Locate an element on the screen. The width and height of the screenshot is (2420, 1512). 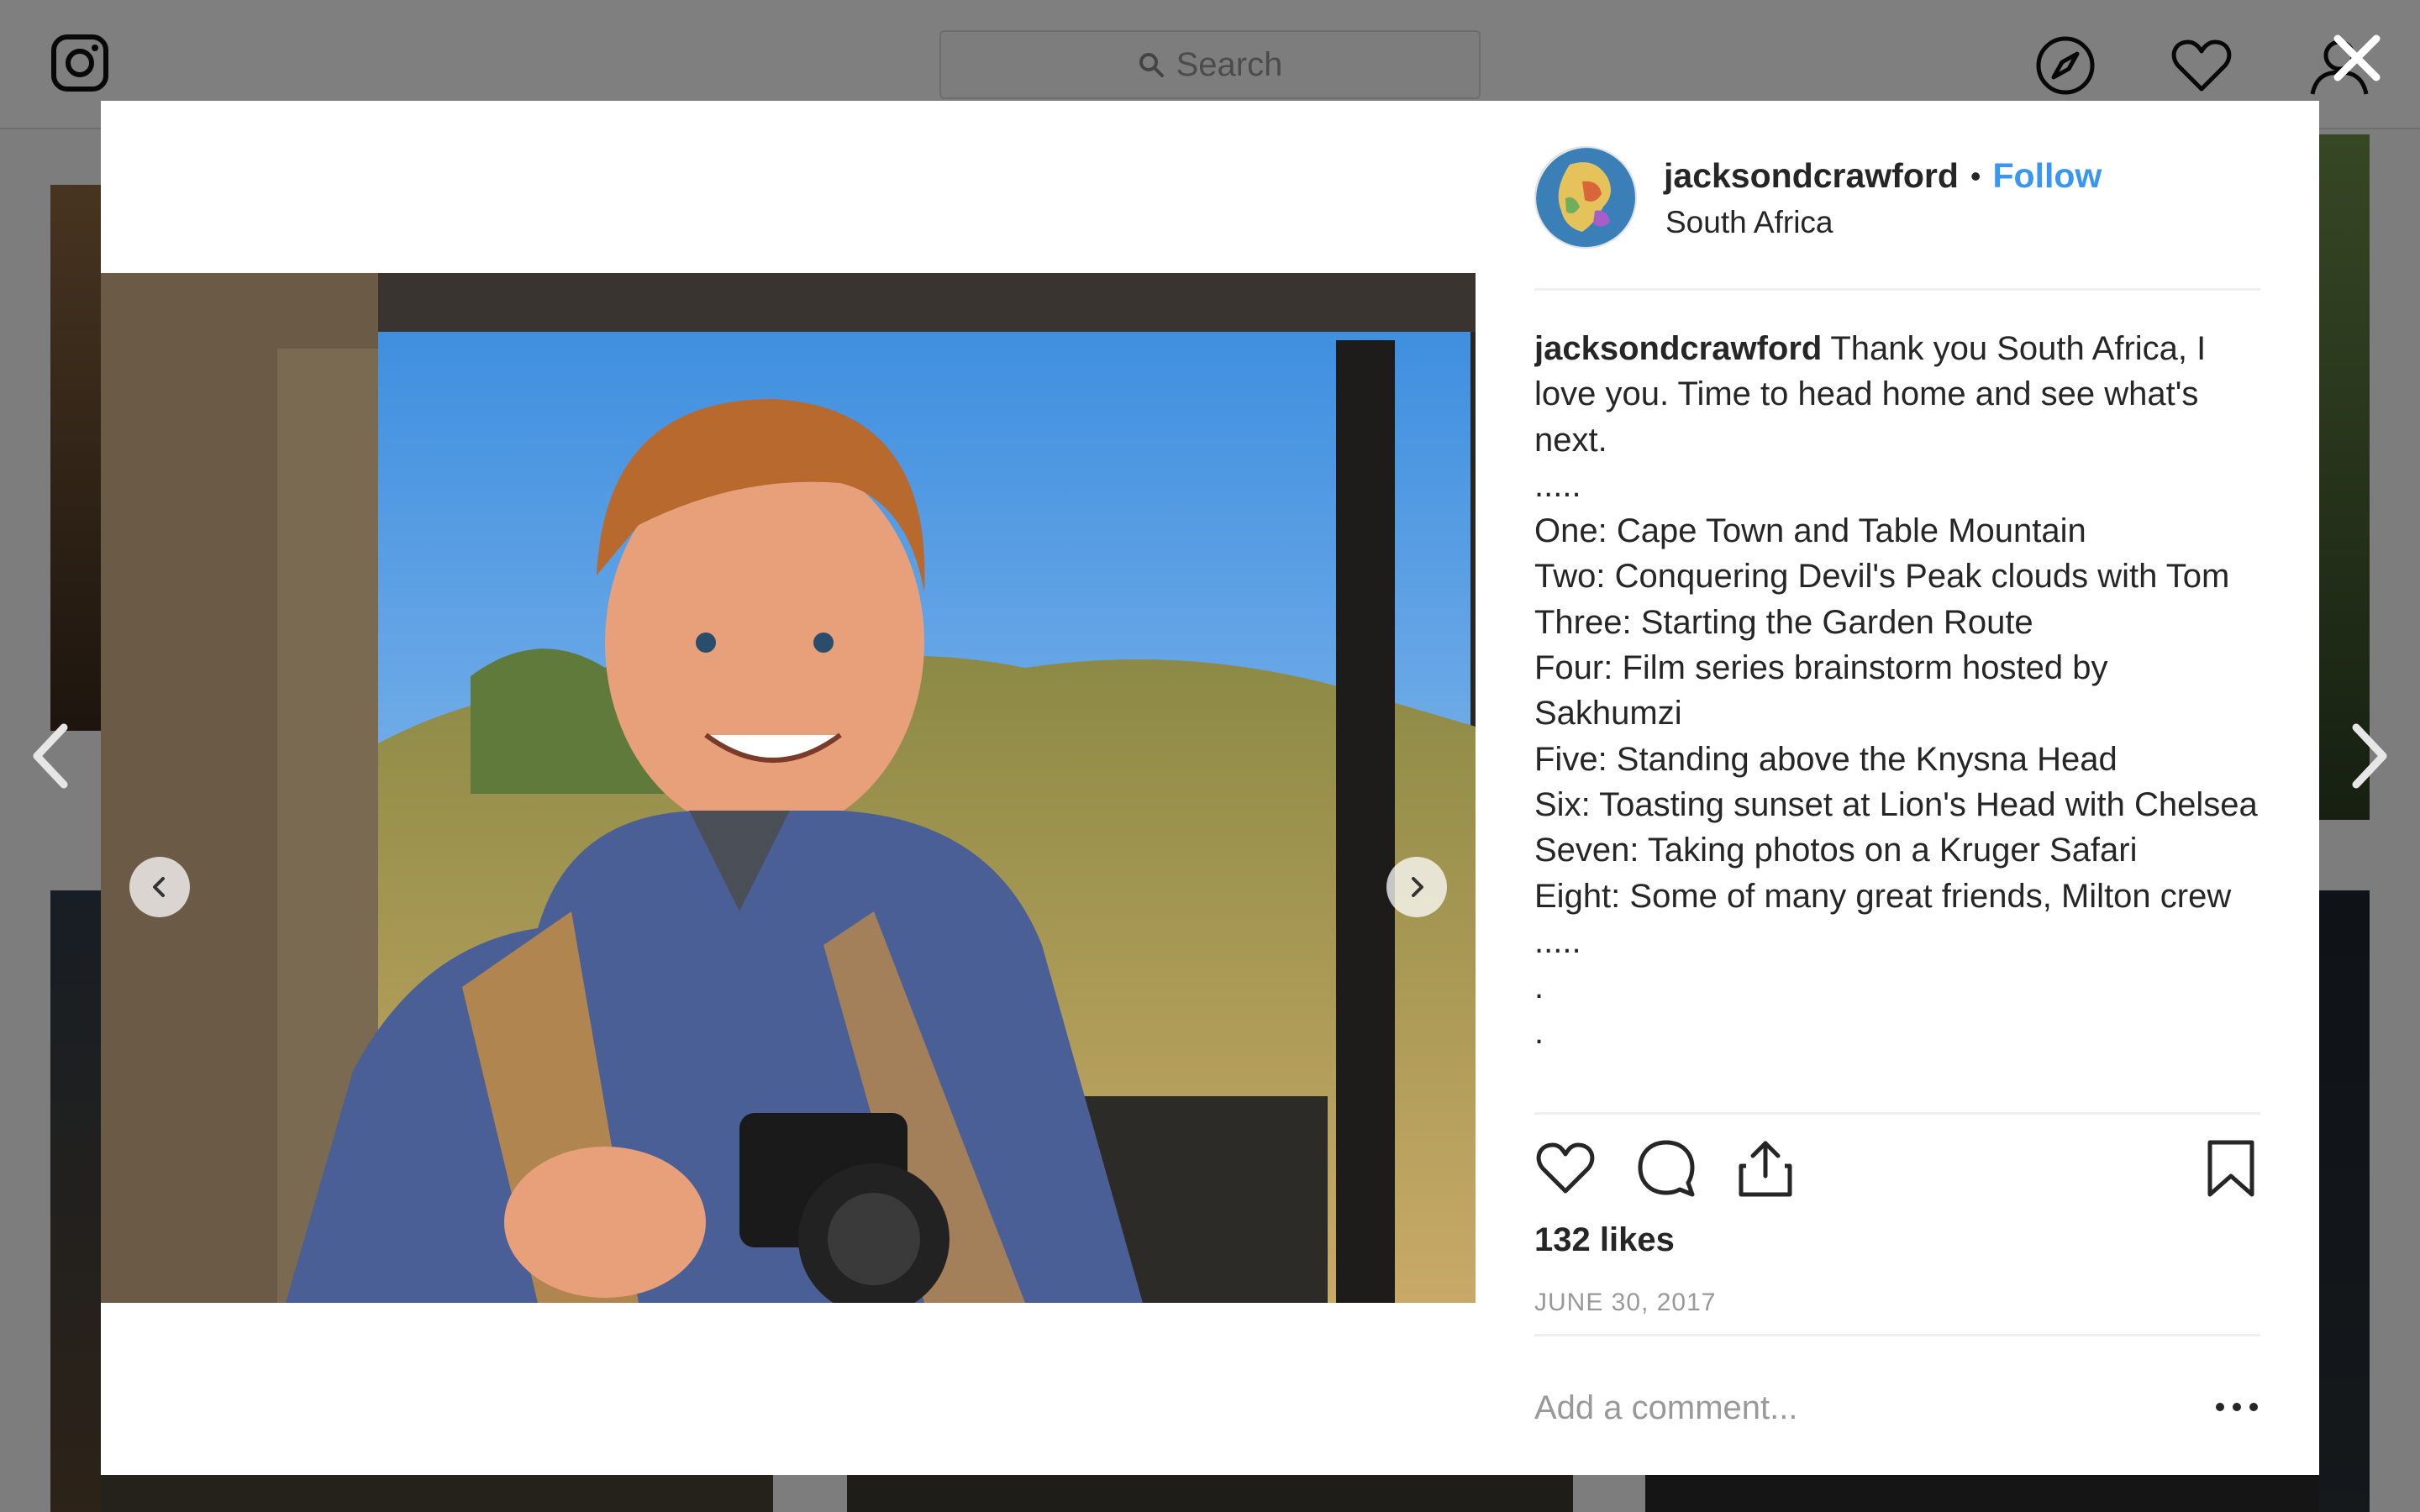
avatar is located at coordinates (1586, 197).